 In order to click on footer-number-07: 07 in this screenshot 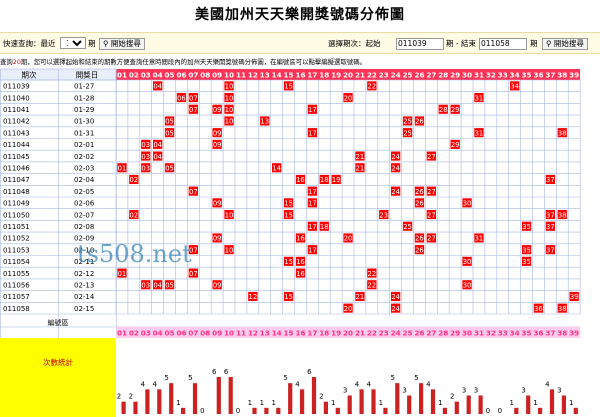, I will do `click(193, 332)`.